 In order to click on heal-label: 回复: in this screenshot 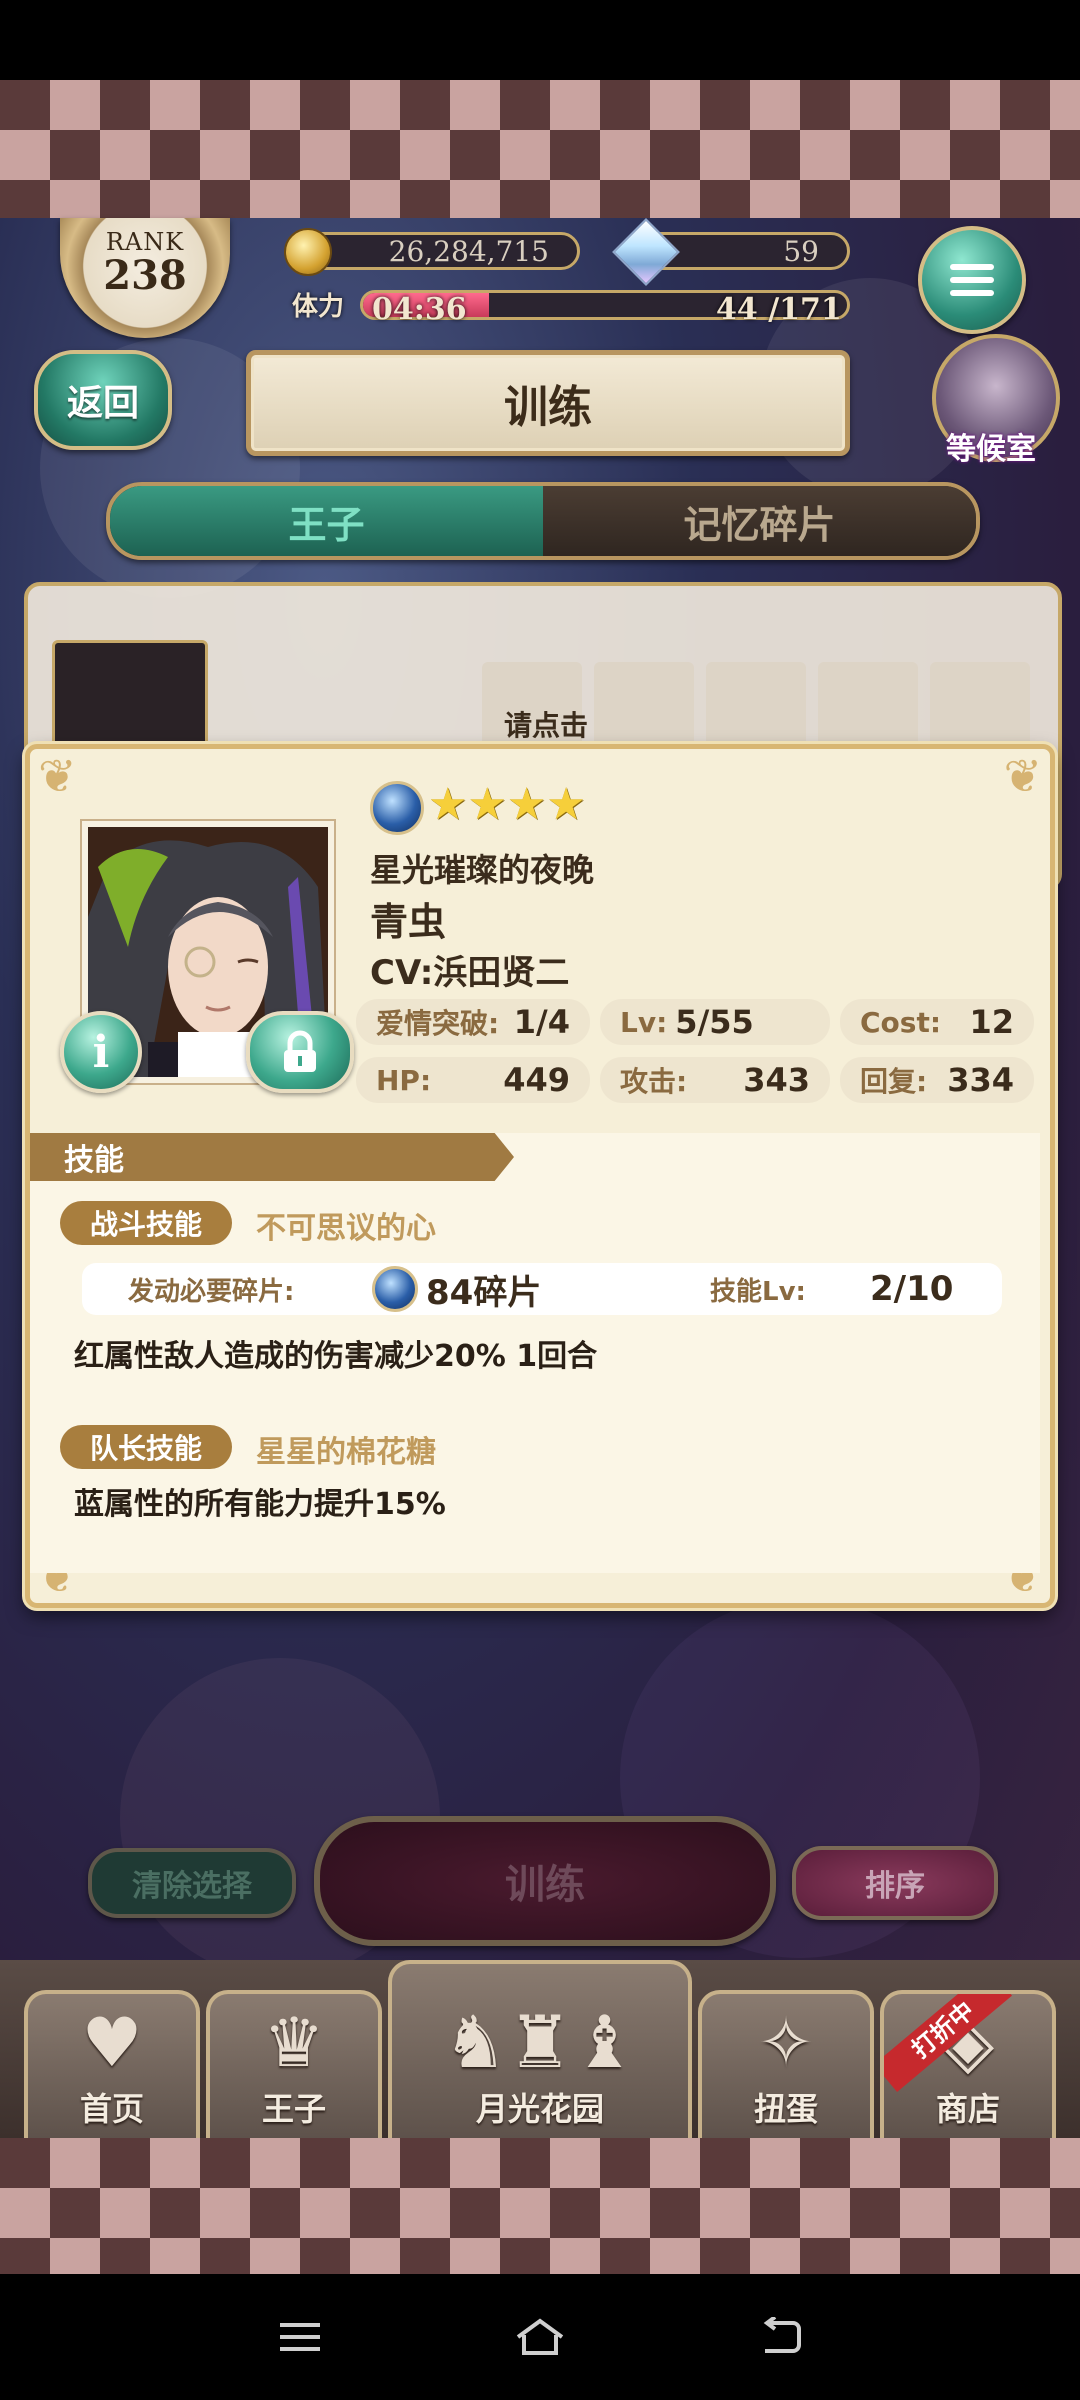, I will do `click(894, 1081)`.